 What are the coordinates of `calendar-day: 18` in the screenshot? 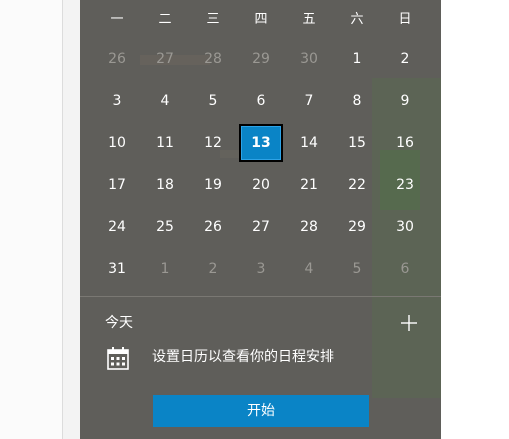 It's located at (165, 185).